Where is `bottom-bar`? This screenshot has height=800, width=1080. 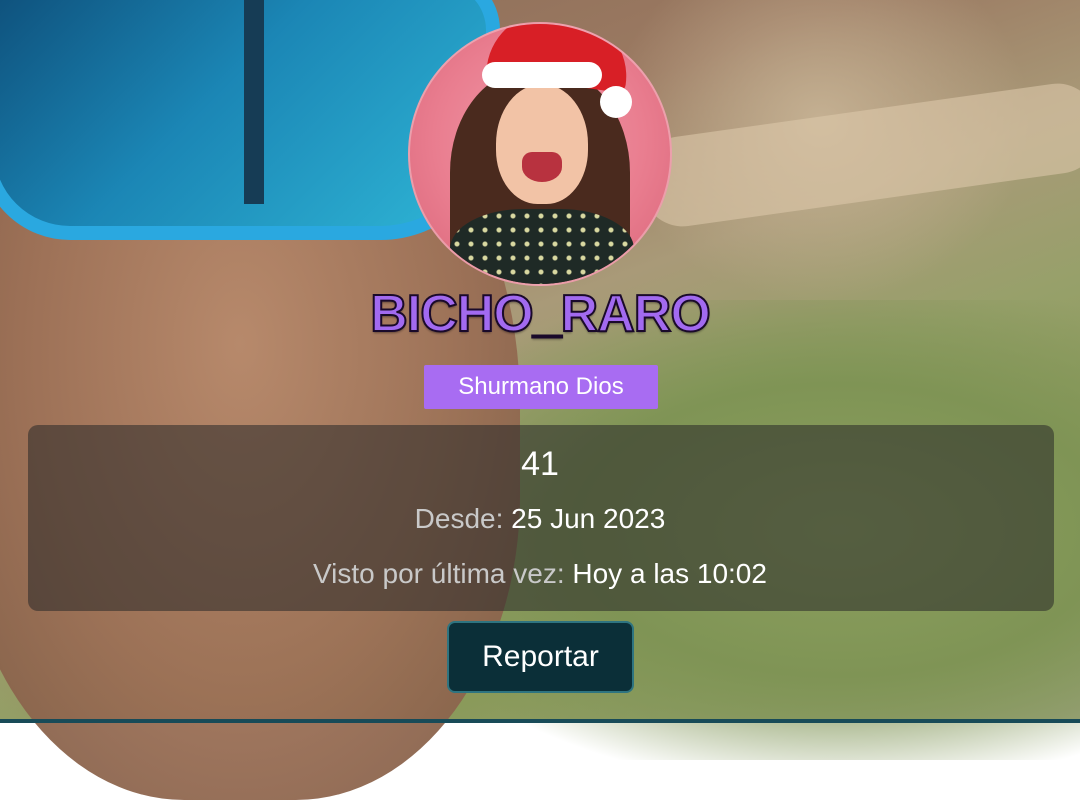
bottom-bar is located at coordinates (540, 721).